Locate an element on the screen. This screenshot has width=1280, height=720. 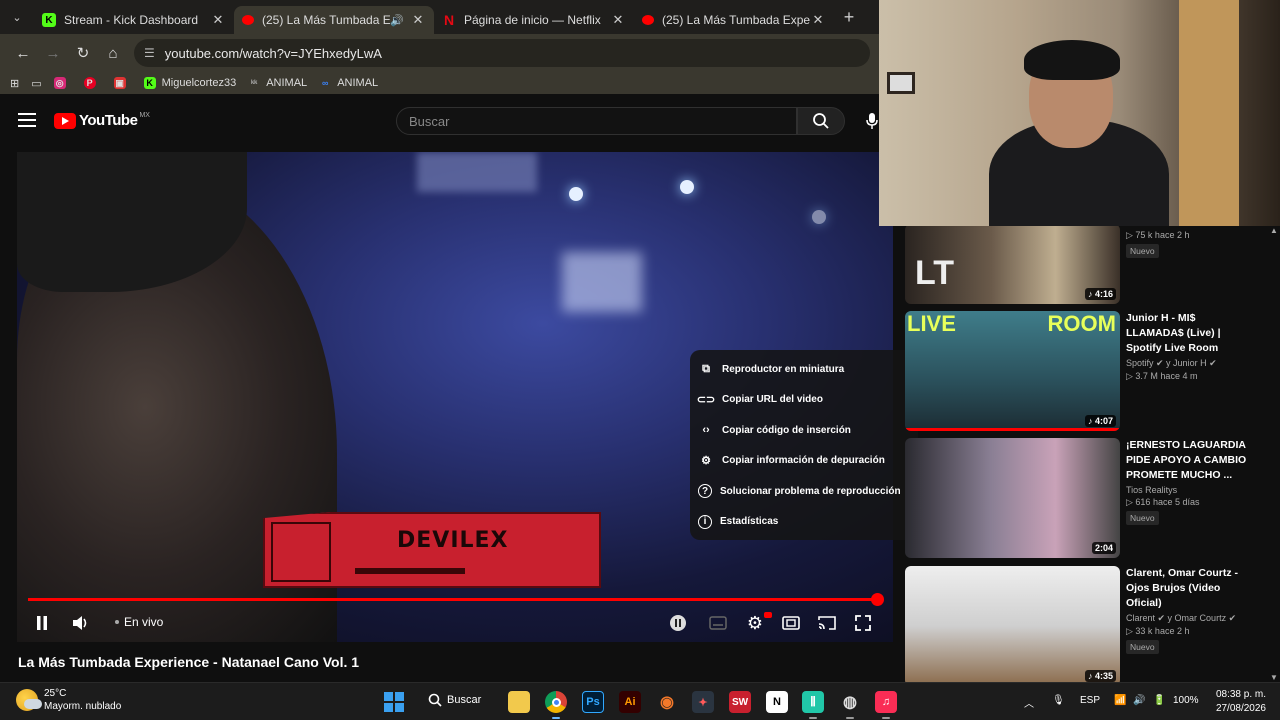
menu-item-stats: i Estadísticas is located at coordinates (804, 522).